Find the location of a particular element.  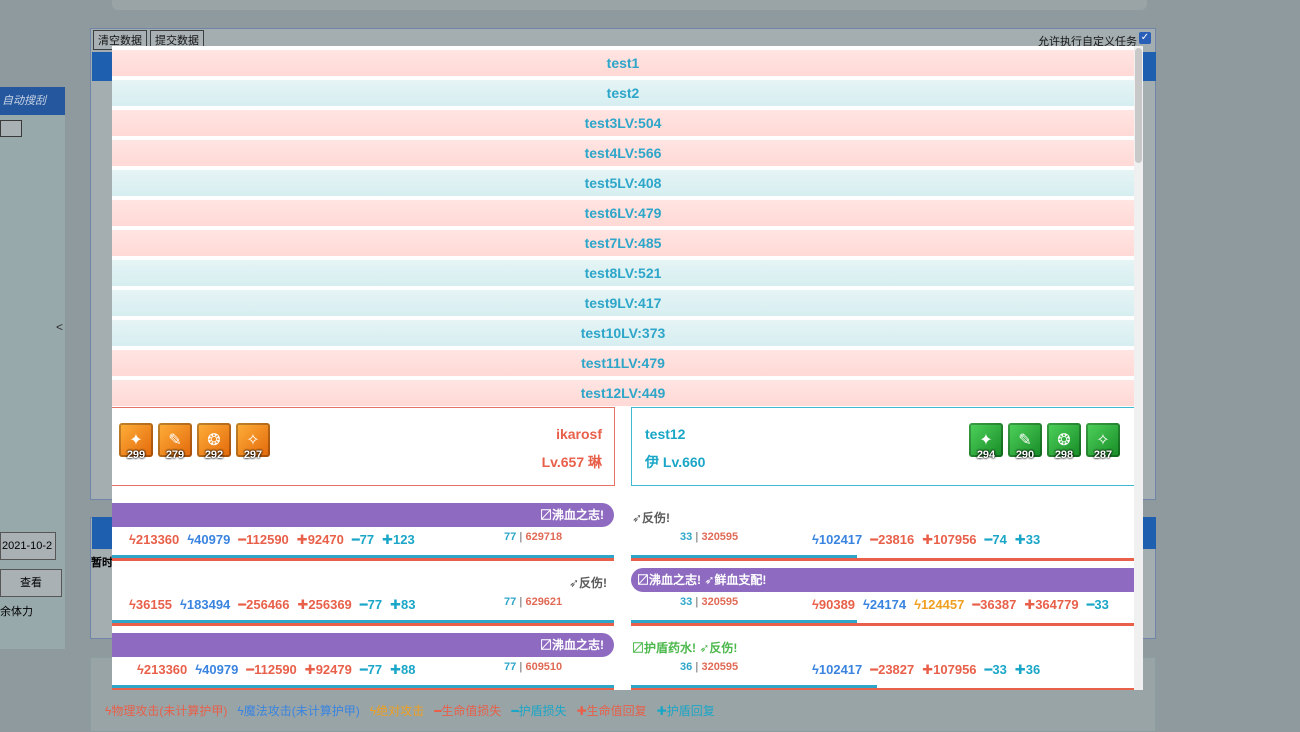

effect-tag-left: ➶反伤! is located at coordinates (587, 583).